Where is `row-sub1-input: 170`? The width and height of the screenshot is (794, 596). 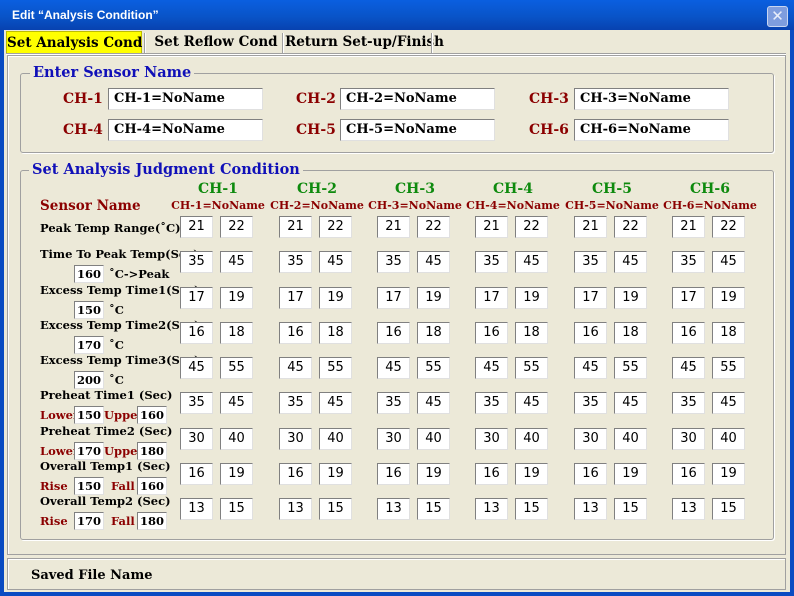 row-sub1-input: 170 is located at coordinates (89, 521).